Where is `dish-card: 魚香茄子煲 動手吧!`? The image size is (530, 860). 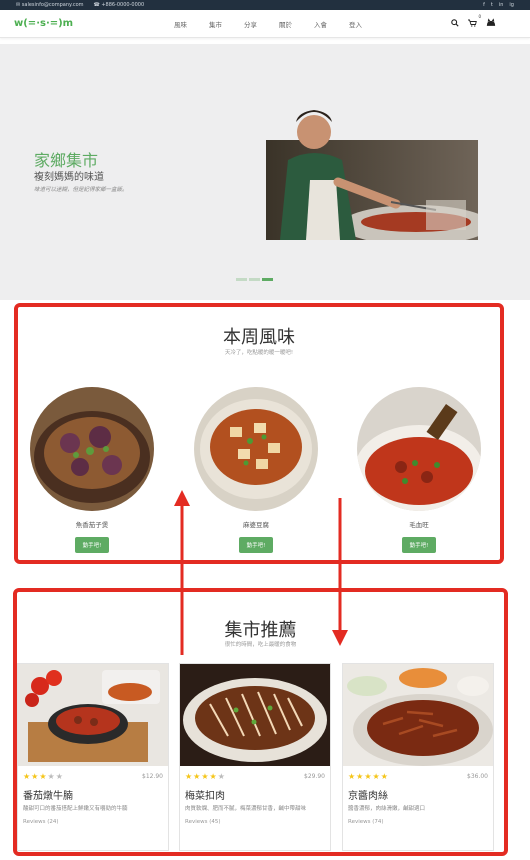 dish-card: 魚香茄子煲 動手吧! is located at coordinates (92, 470).